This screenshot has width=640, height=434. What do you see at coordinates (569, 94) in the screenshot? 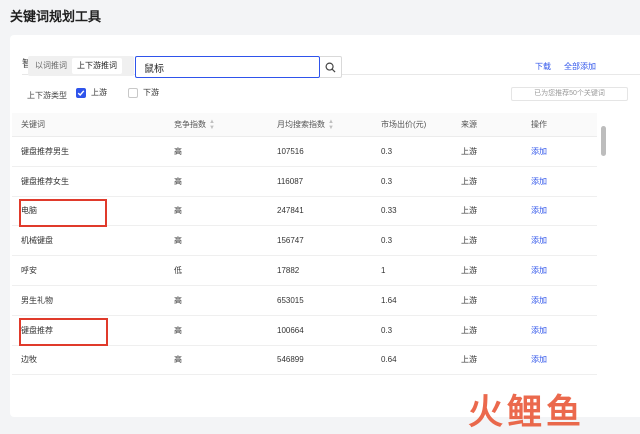
I see `recommended-count-badge: 已为您推荐50个关键词` at bounding box center [569, 94].